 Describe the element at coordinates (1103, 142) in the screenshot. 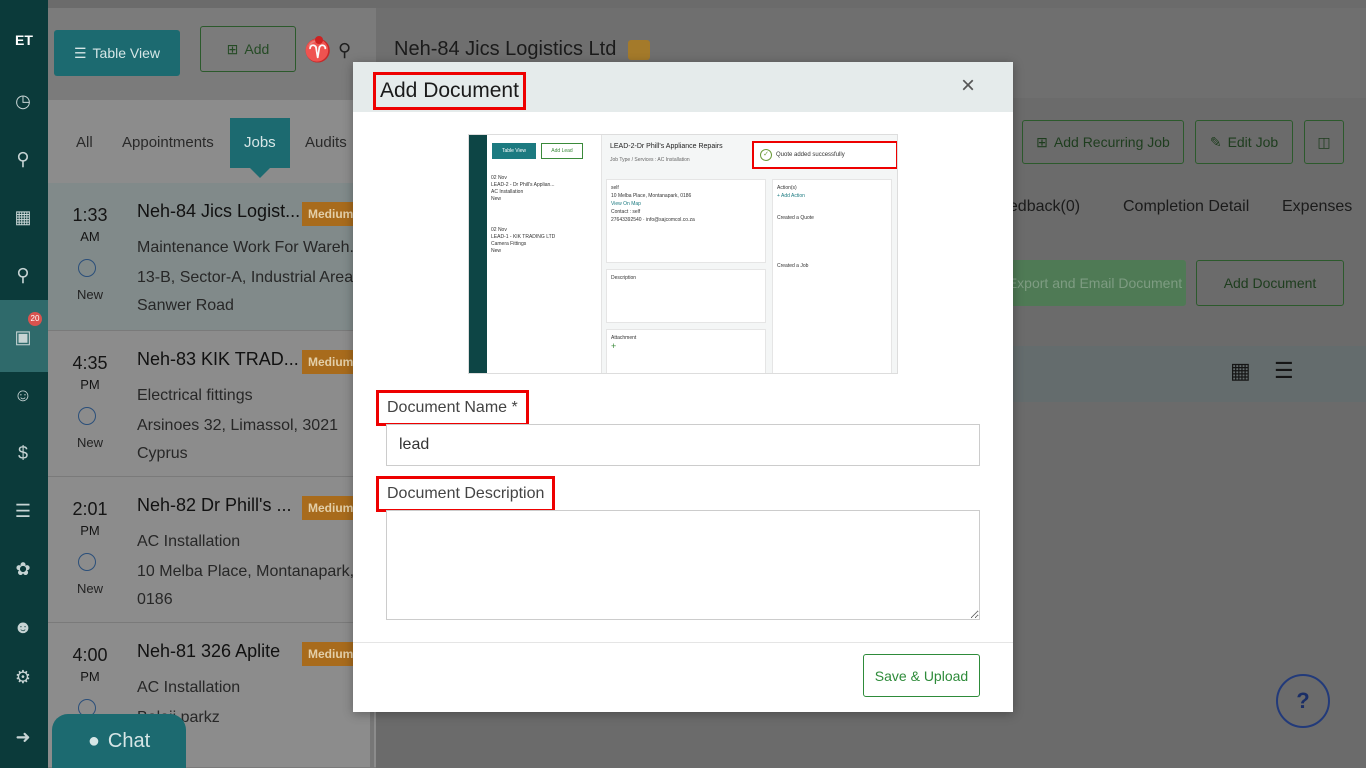

I see `add-recurring-job-button: ⊞ Add Recurring Job` at that location.